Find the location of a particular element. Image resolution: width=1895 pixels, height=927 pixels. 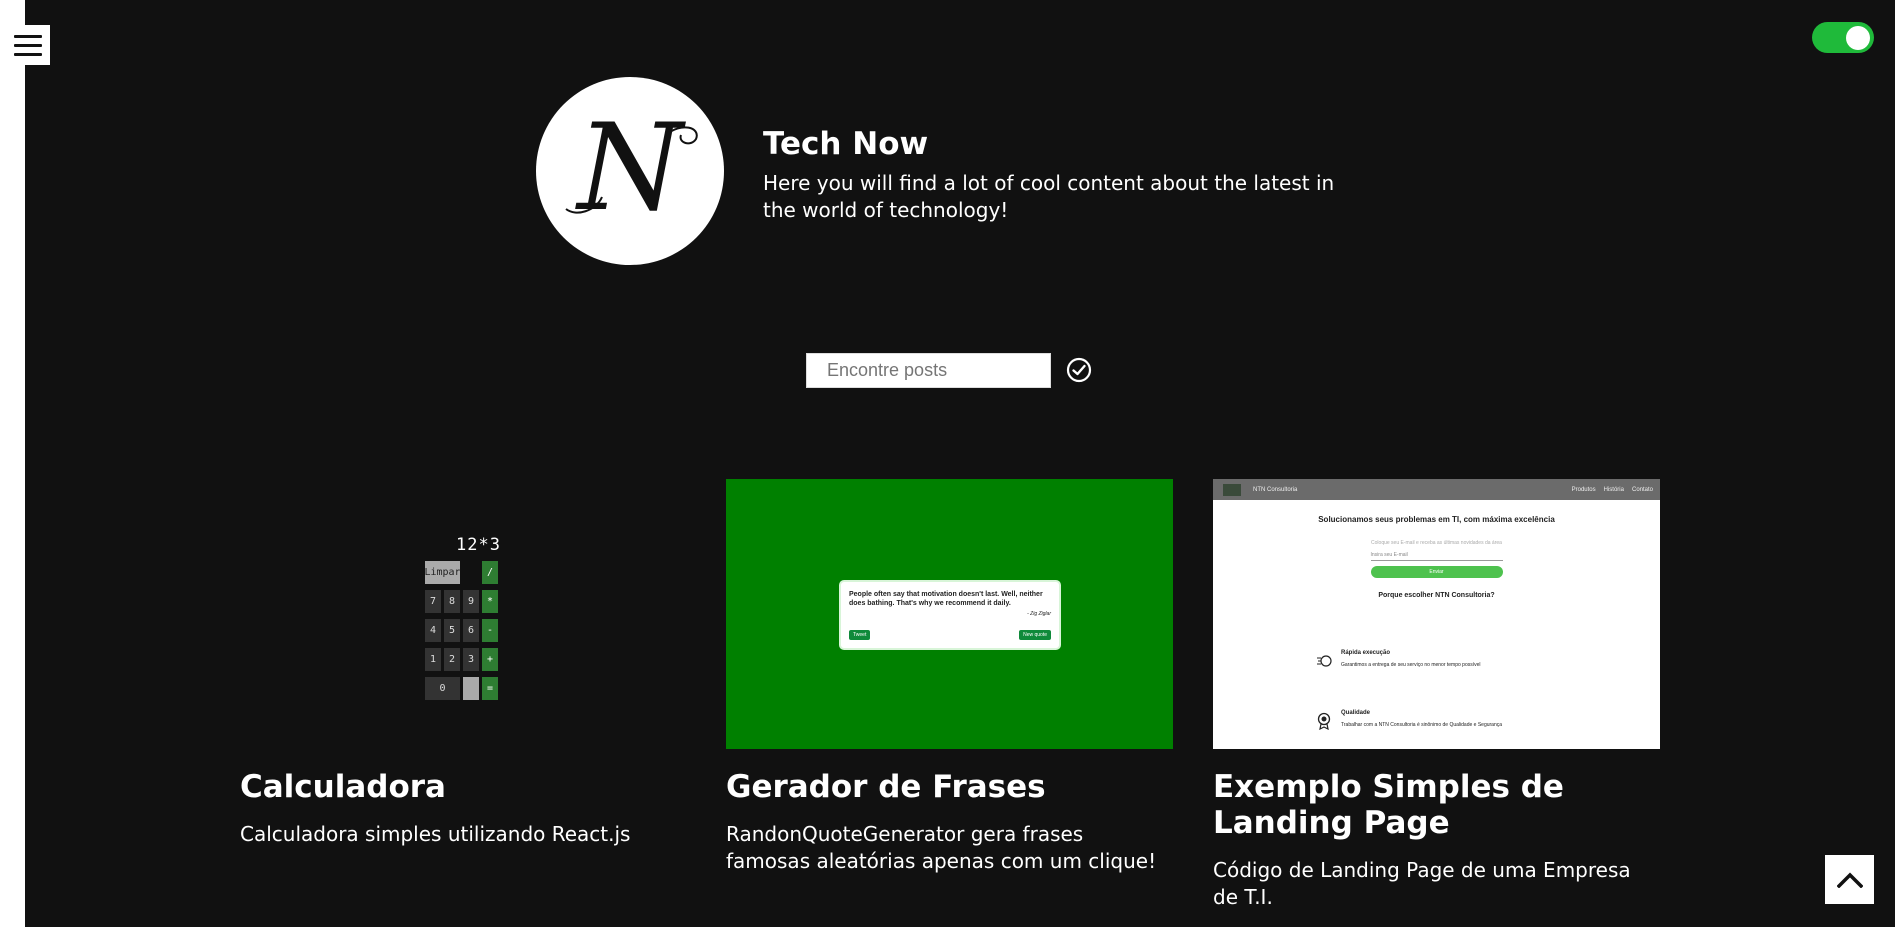

quote-author: - Zig Ziglar is located at coordinates (1039, 614).